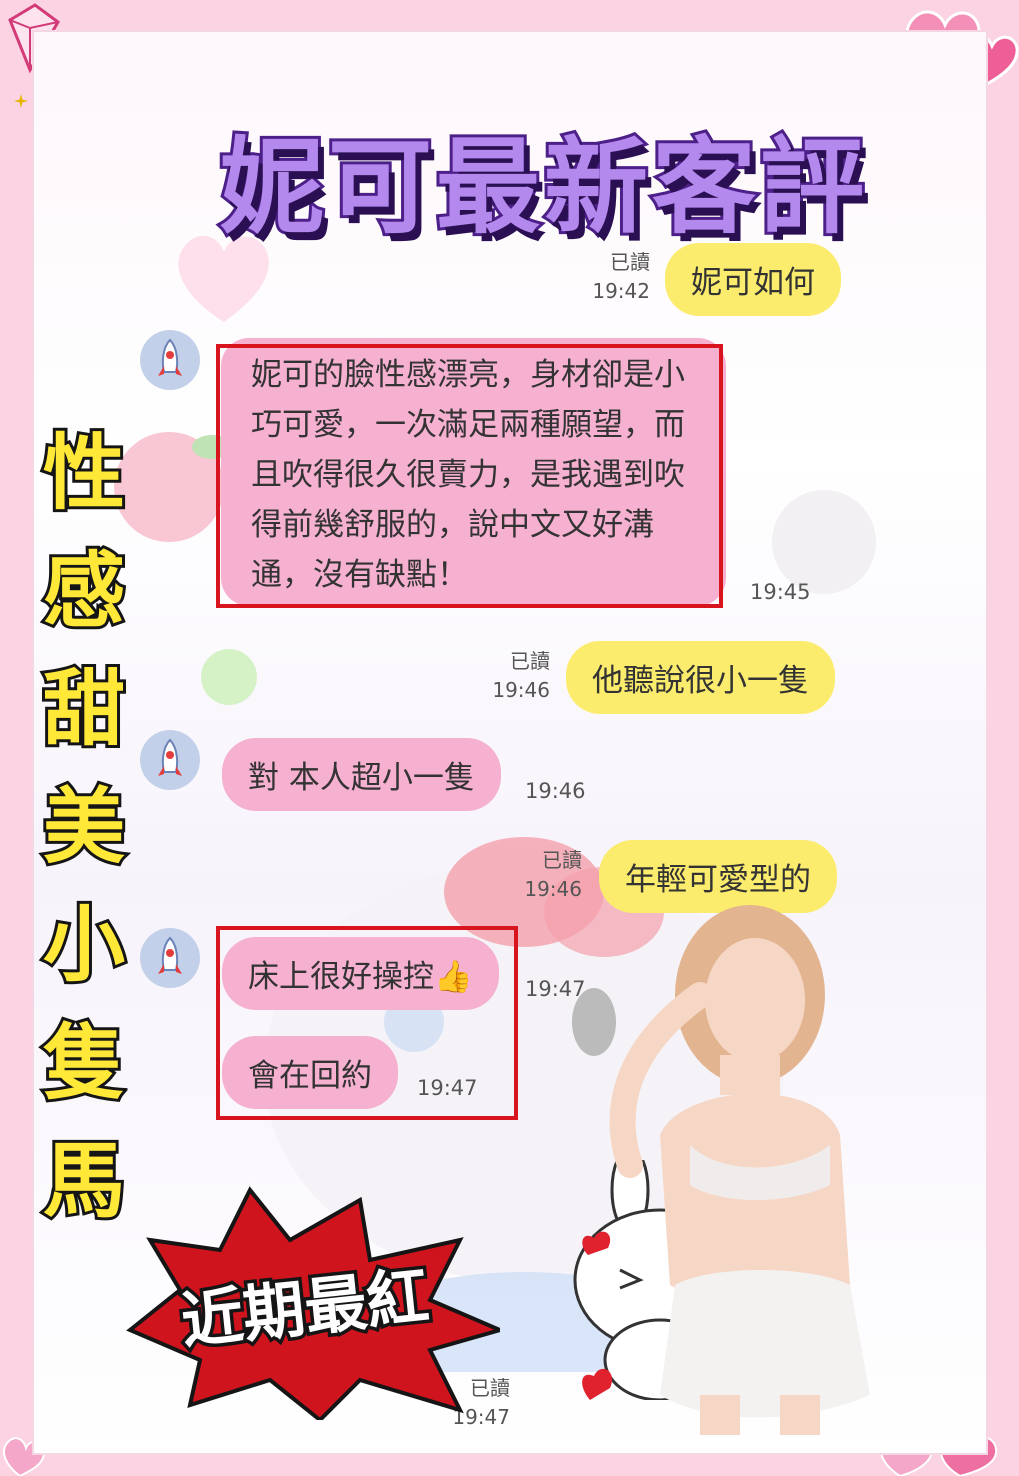 The image size is (1019, 1476). What do you see at coordinates (84, 1063) in the screenshot?
I see `side-banner-char: 隻` at bounding box center [84, 1063].